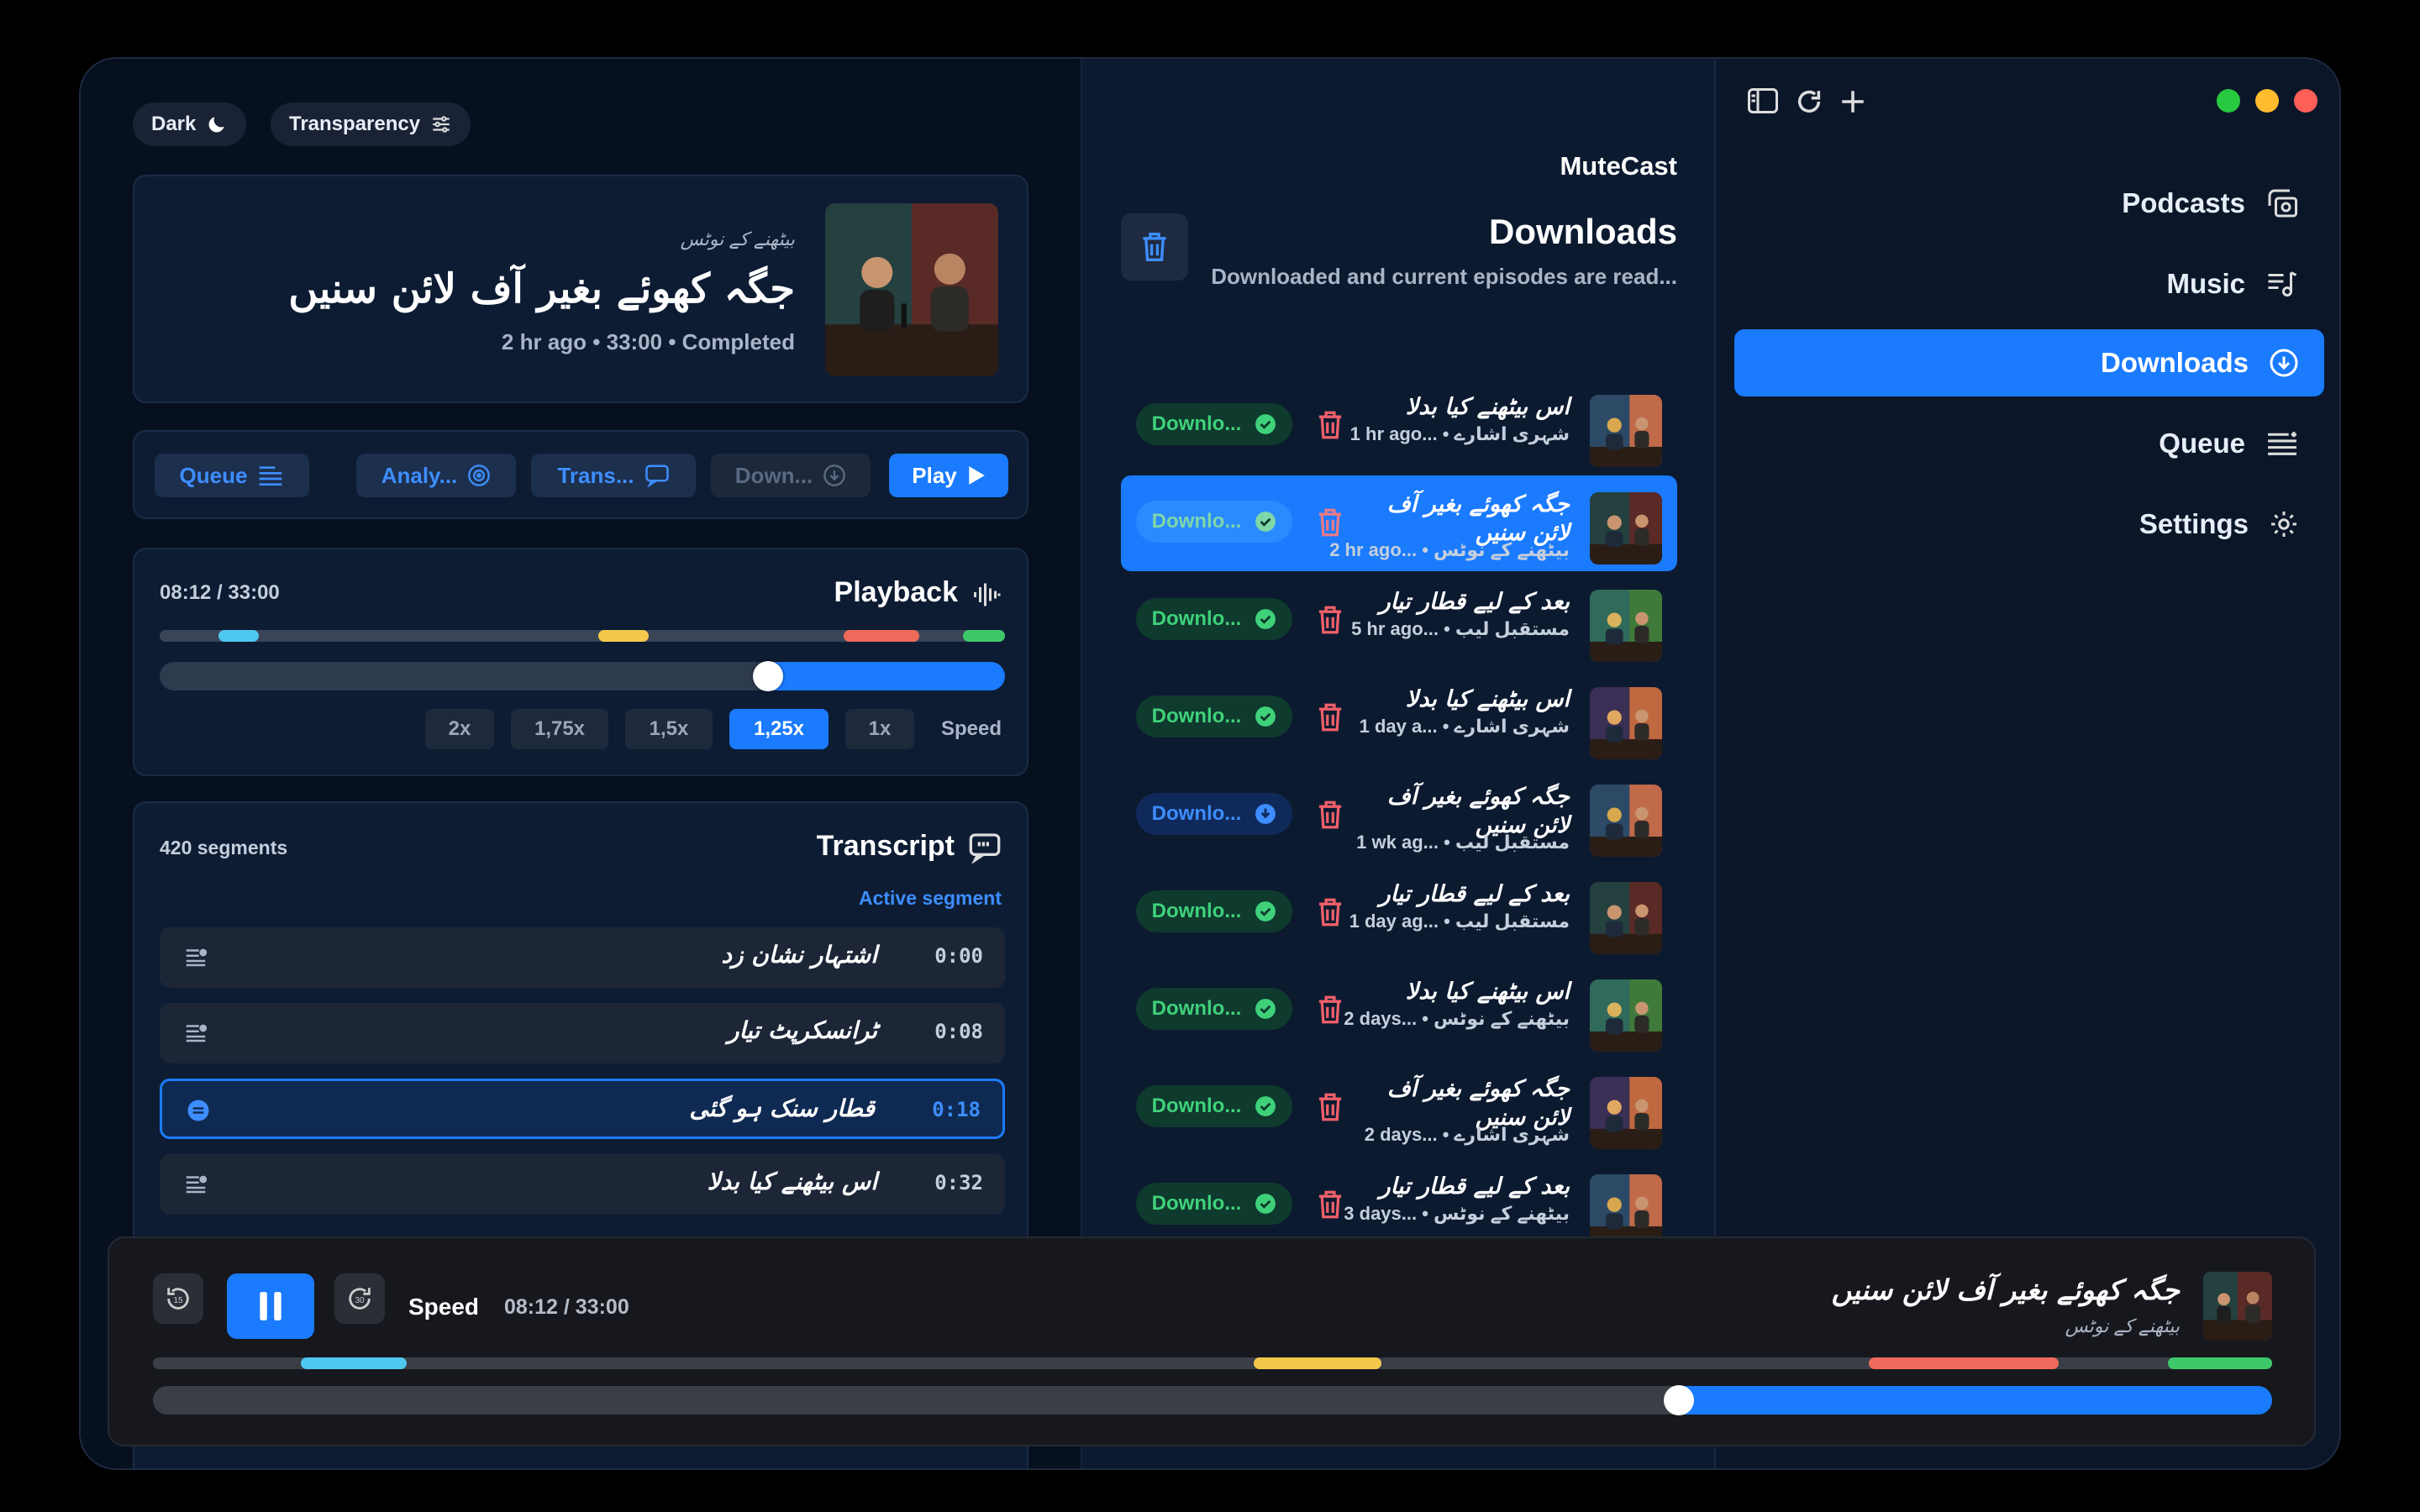 This screenshot has height=1512, width=2420. What do you see at coordinates (2267, 101) in the screenshot?
I see `minimize-window-button` at bounding box center [2267, 101].